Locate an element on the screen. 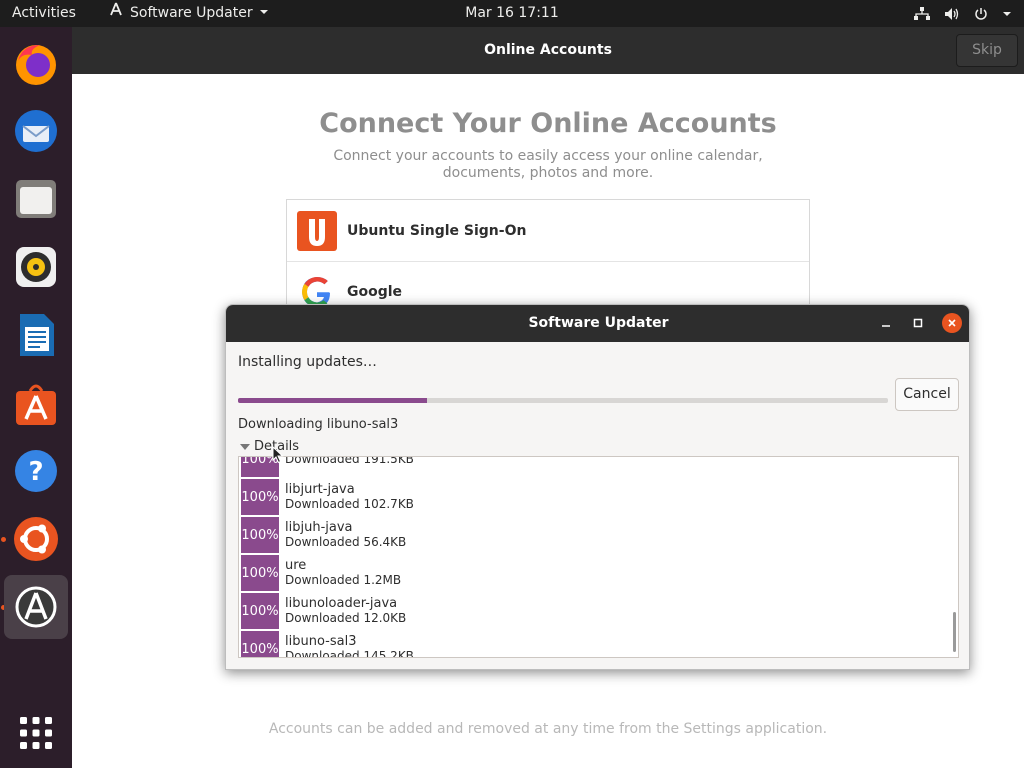 This screenshot has width=1024, height=768. package-name: ure is located at coordinates (296, 565).